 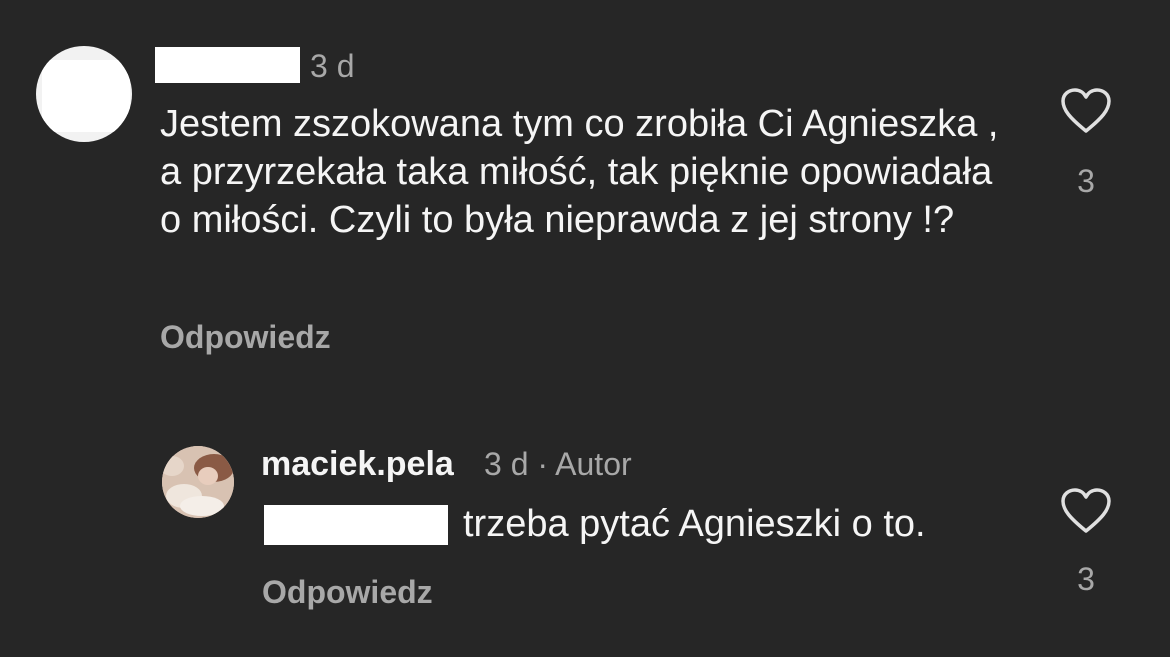 I want to click on comment-meta: 3 d · Autor, so click(x=558, y=464).